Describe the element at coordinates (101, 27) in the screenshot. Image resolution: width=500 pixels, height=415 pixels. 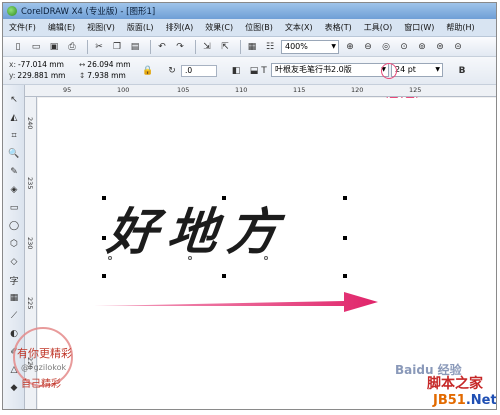
I see `menu-view: 视图(V)` at that location.